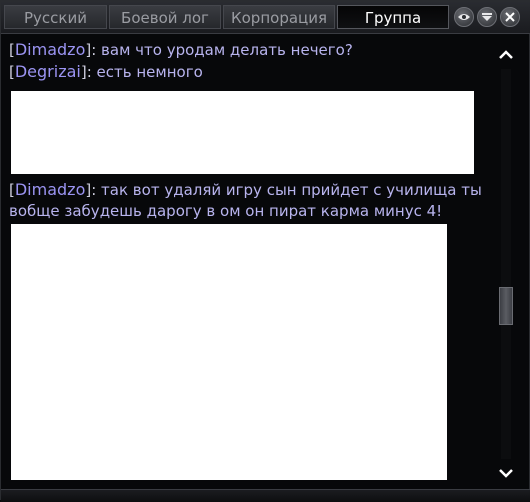  I want to click on scroll-thumb, so click(506, 306).